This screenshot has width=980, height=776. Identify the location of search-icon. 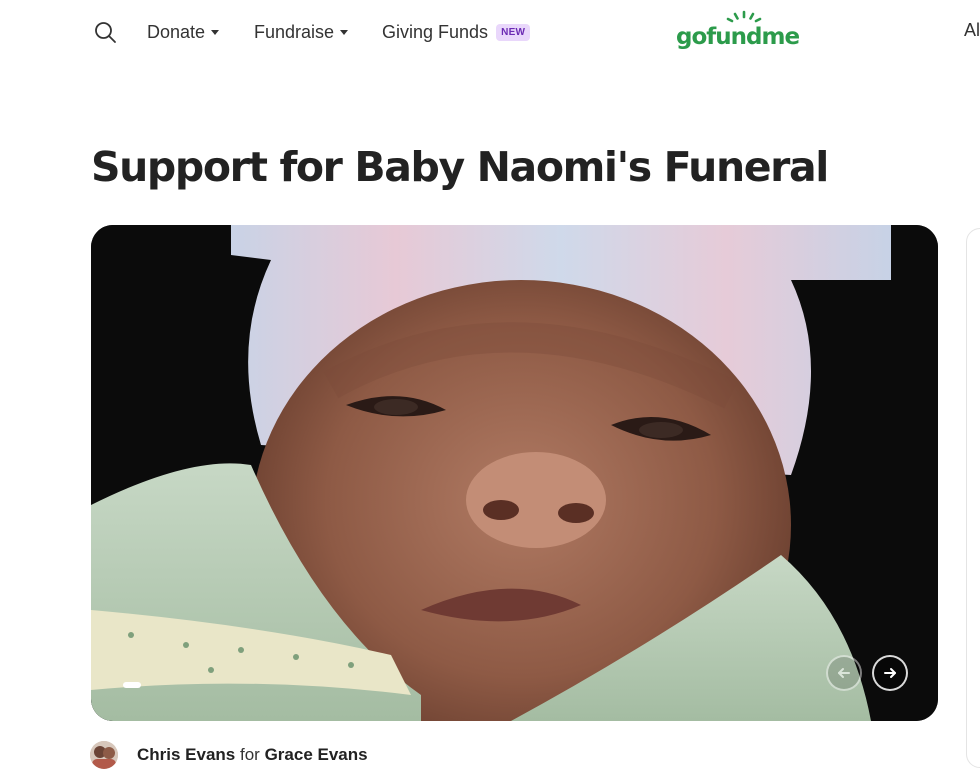
(105, 32).